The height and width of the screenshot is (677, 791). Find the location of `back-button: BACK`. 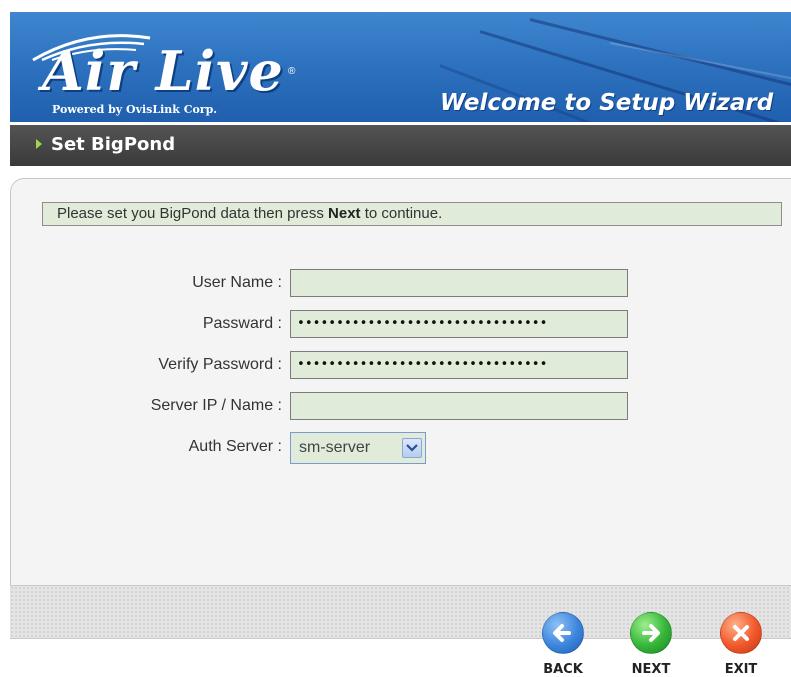

back-button: BACK is located at coordinates (563, 644).